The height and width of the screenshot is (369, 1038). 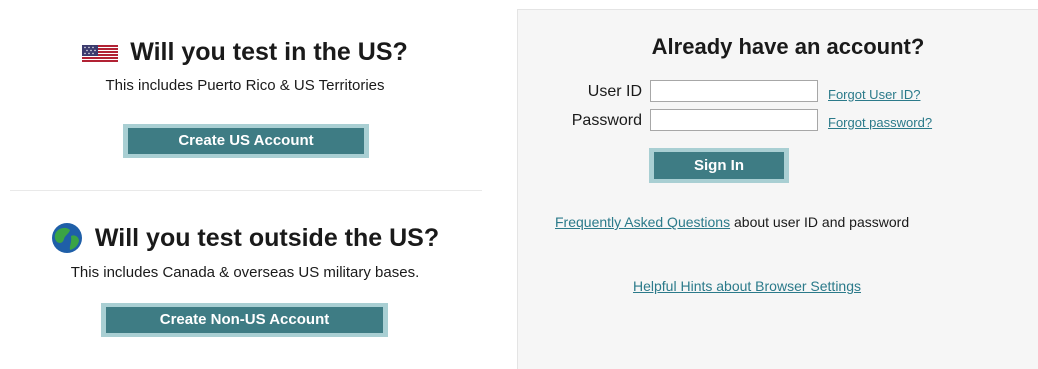 What do you see at coordinates (100, 53) in the screenshot?
I see `us-flag-icon` at bounding box center [100, 53].